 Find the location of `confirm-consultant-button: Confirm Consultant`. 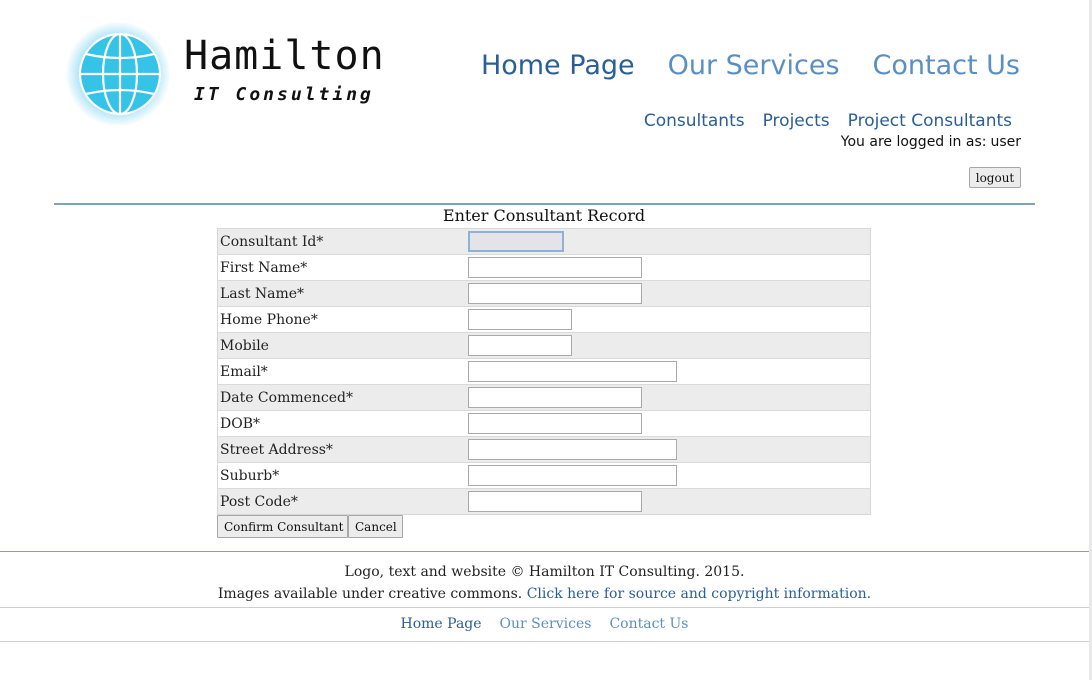

confirm-consultant-button: Confirm Consultant is located at coordinates (282, 526).